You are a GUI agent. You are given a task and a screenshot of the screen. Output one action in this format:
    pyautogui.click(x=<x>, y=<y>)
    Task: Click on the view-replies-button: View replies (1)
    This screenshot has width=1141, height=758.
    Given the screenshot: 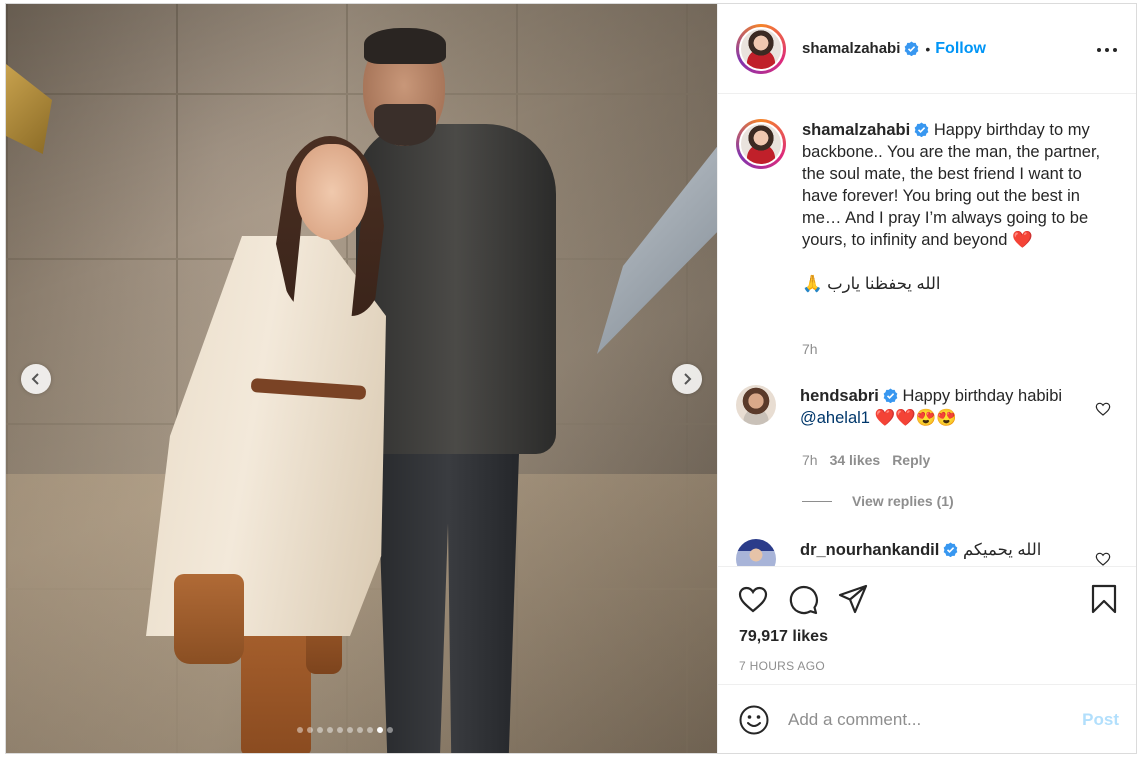 What is the action you would take?
    pyautogui.click(x=878, y=501)
    